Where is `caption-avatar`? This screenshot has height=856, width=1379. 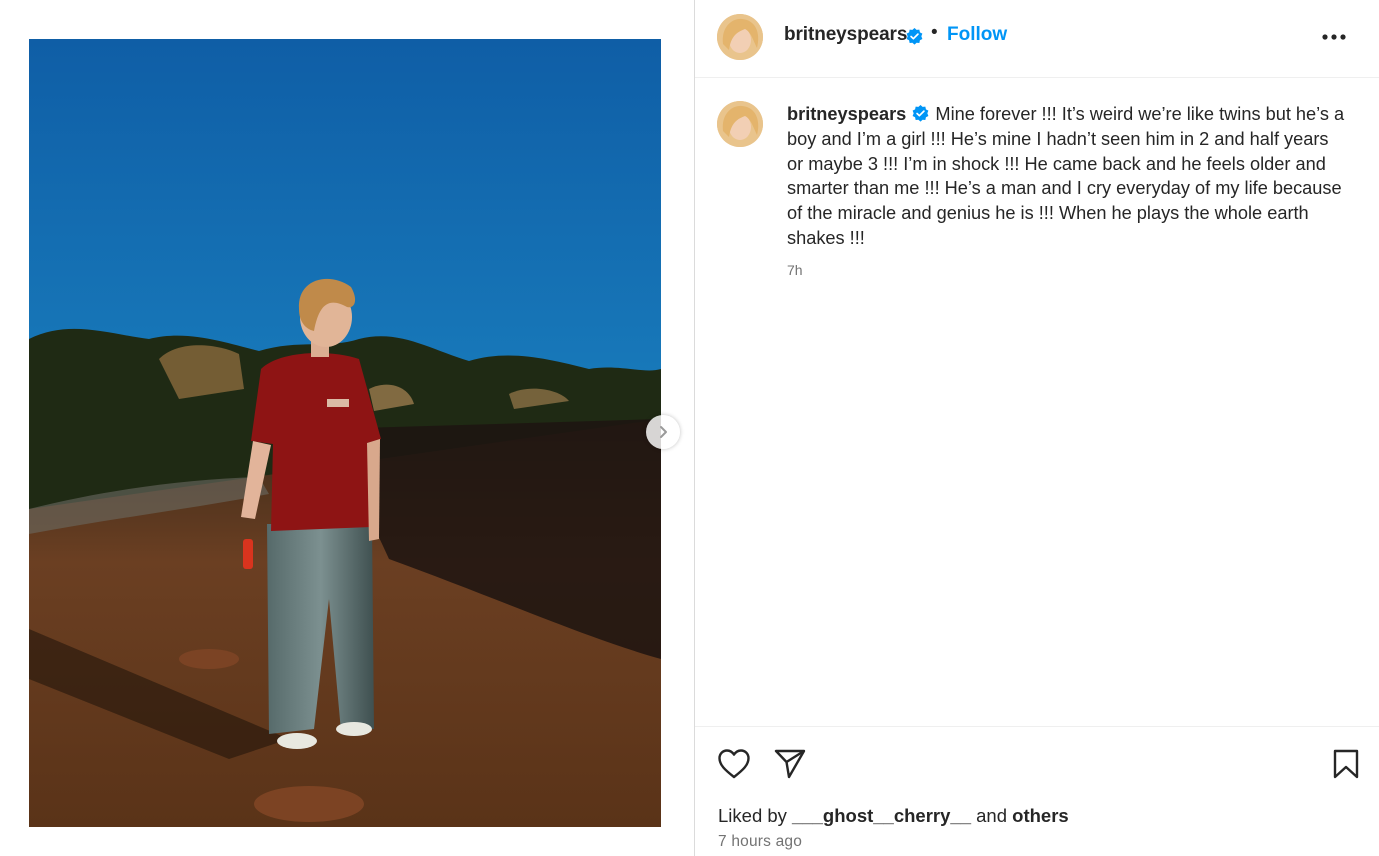 caption-avatar is located at coordinates (740, 124).